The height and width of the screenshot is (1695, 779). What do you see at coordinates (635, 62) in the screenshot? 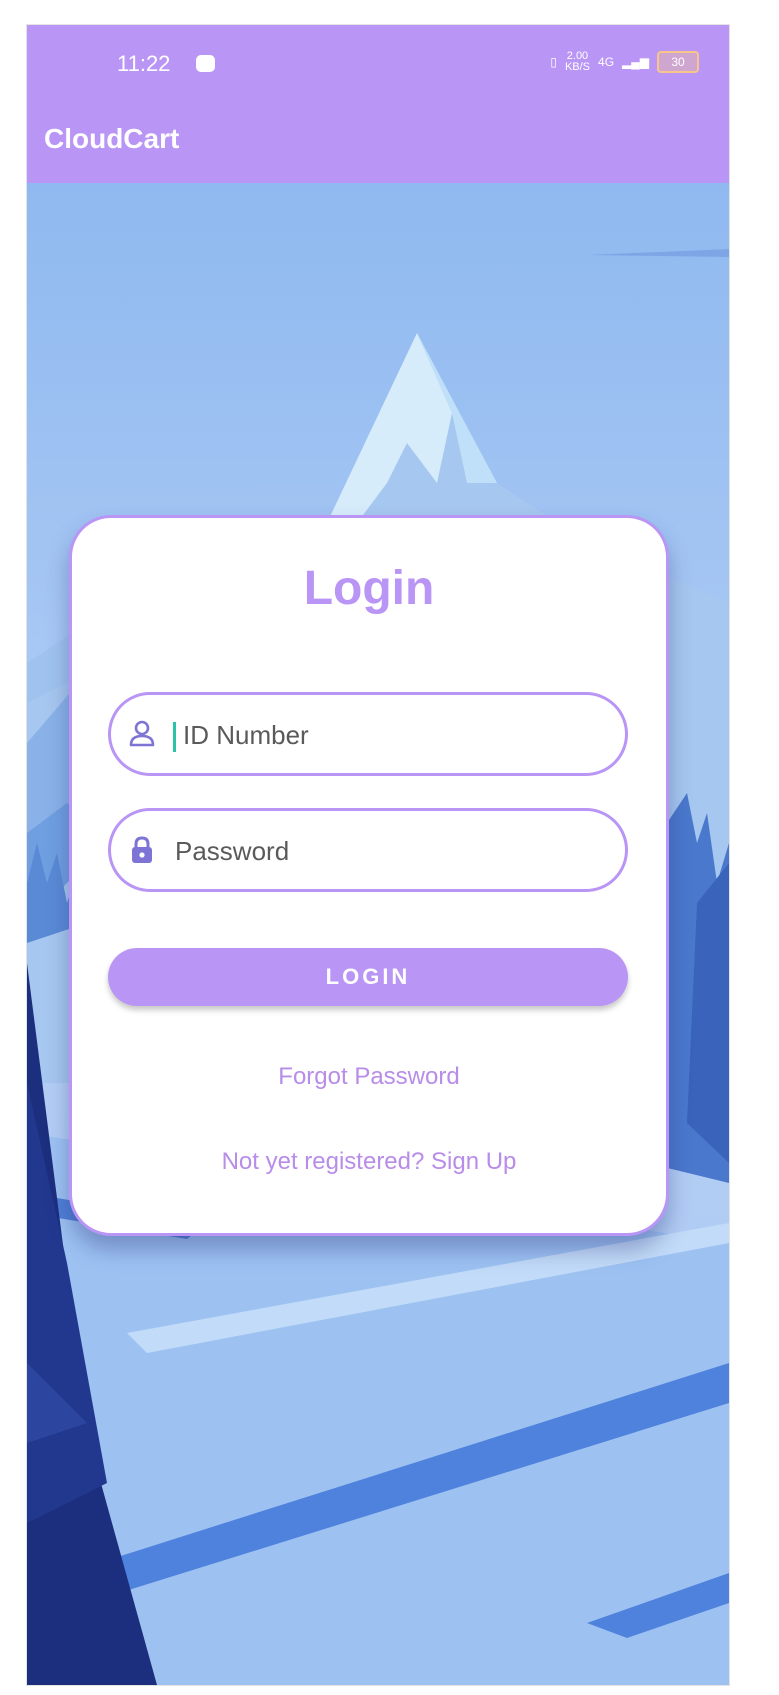
I see `signal-icon: ▂▄▆` at bounding box center [635, 62].